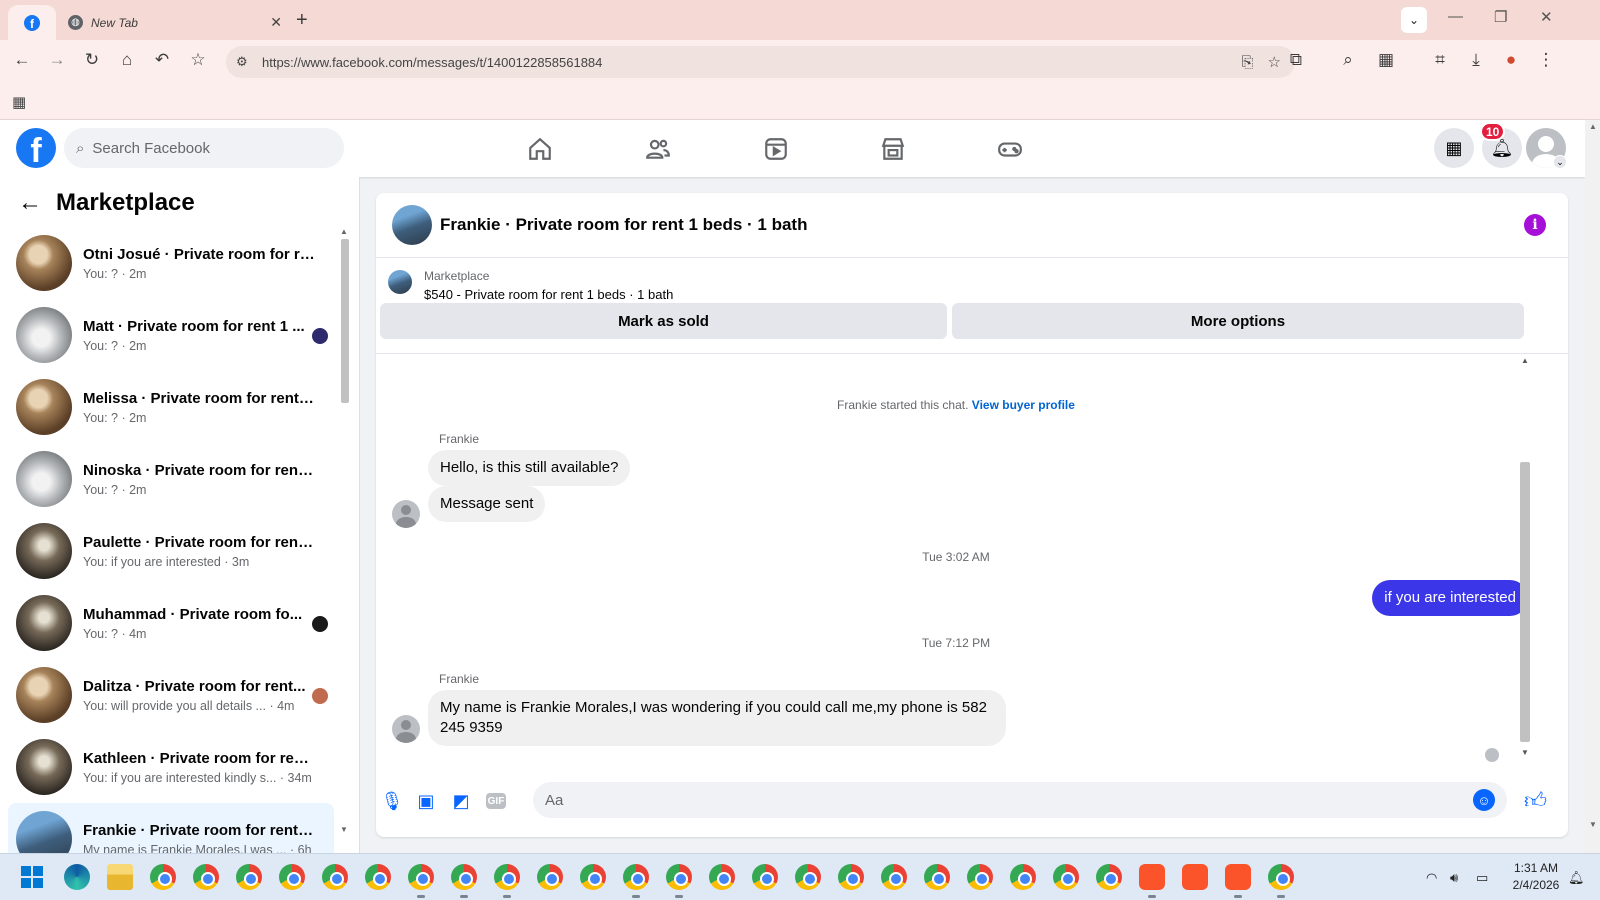 Image resolution: width=1600 pixels, height=900 pixels. Describe the element at coordinates (1535, 800) in the screenshot. I see `thumbs-up-icon: 👍︎` at that location.